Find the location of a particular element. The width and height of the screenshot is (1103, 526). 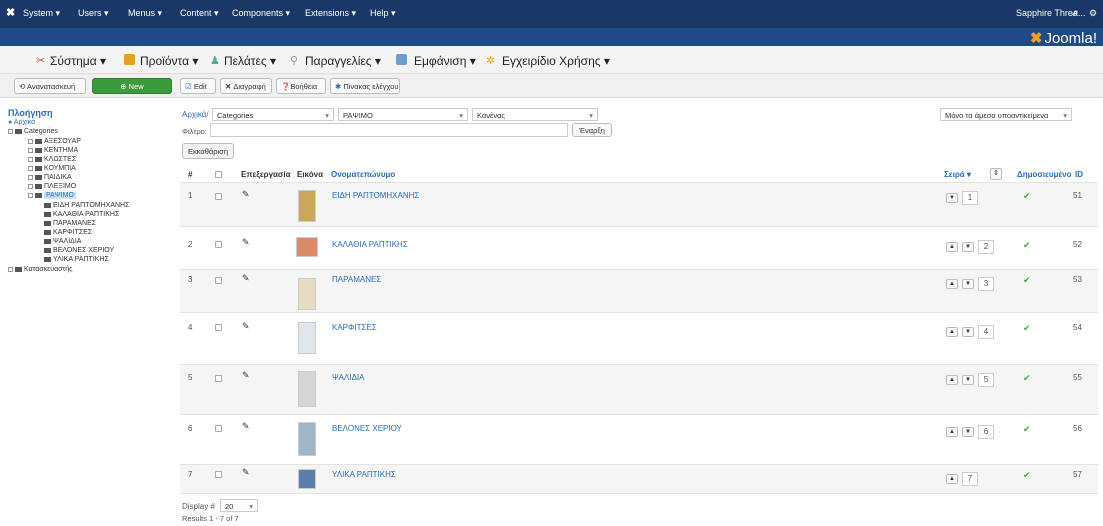

go-button: Έναρξη is located at coordinates (592, 130).